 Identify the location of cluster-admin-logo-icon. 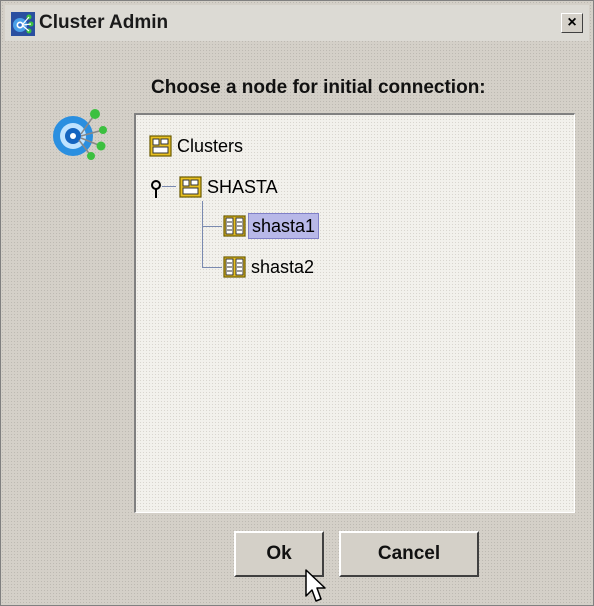
(80, 134).